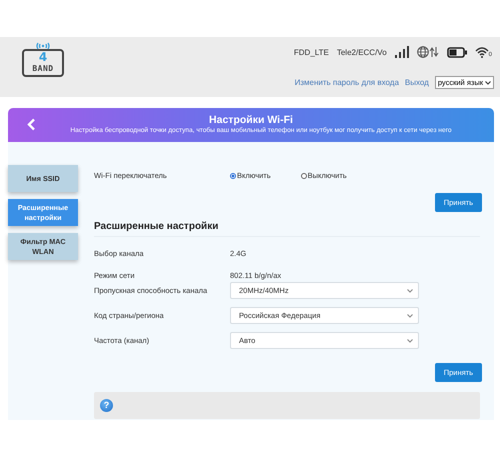 The height and width of the screenshot is (450, 500). Describe the element at coordinates (456, 52) in the screenshot. I see `battery-icon` at that location.